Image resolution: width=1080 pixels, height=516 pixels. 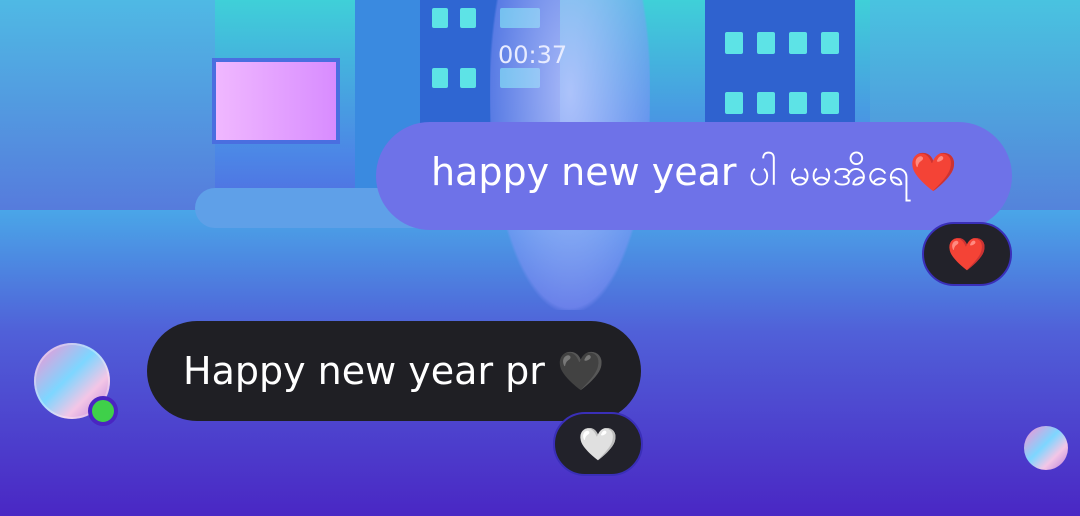 I want to click on incoming-message-bubble: Happy new year pr 🖤, so click(x=394, y=371).